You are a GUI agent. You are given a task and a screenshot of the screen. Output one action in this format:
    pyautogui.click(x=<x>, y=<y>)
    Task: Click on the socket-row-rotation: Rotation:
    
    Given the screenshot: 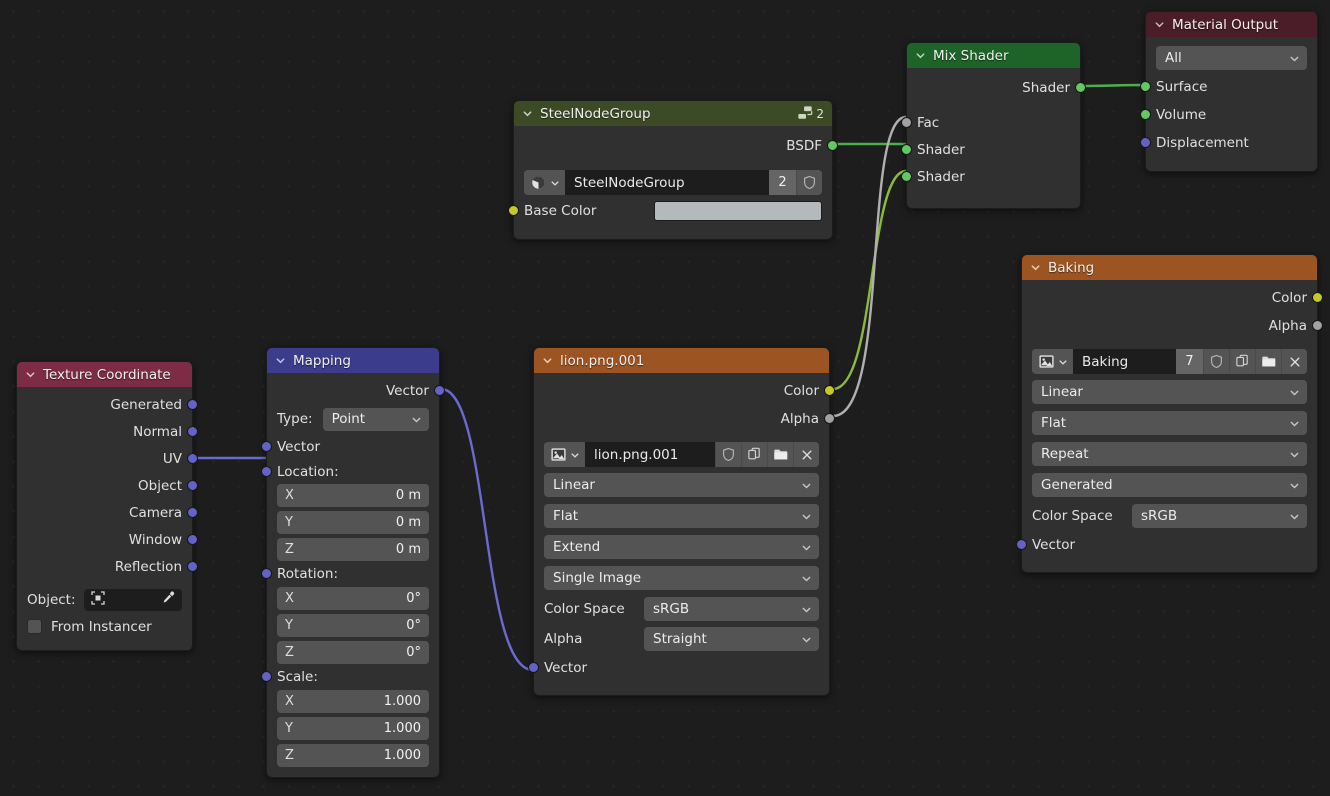 What is the action you would take?
    pyautogui.click(x=350, y=574)
    